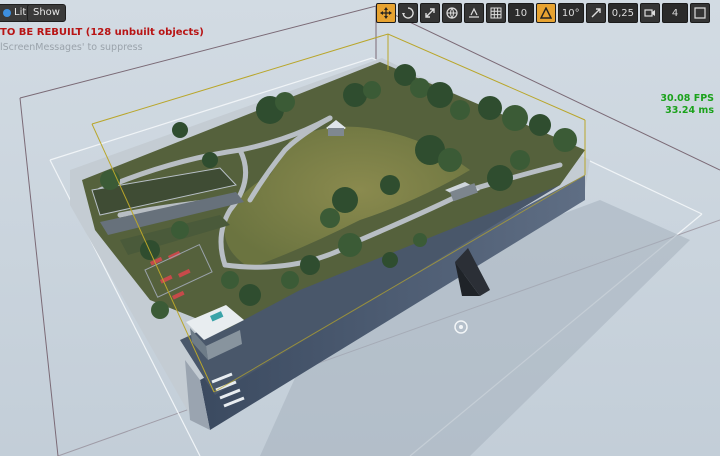  What do you see at coordinates (675, 13) in the screenshot?
I see `camera-speed-value: 4` at bounding box center [675, 13].